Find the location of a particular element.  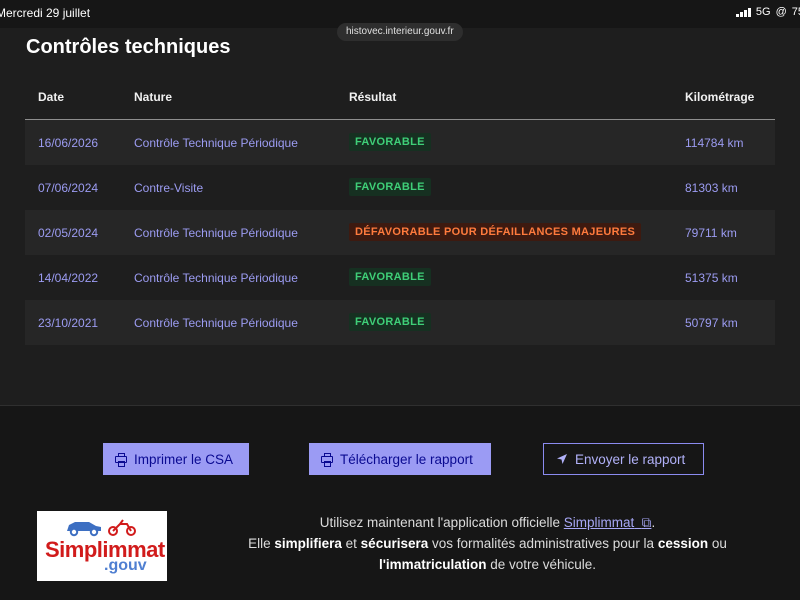

row-date: 16/06/2026 is located at coordinates (68, 143).